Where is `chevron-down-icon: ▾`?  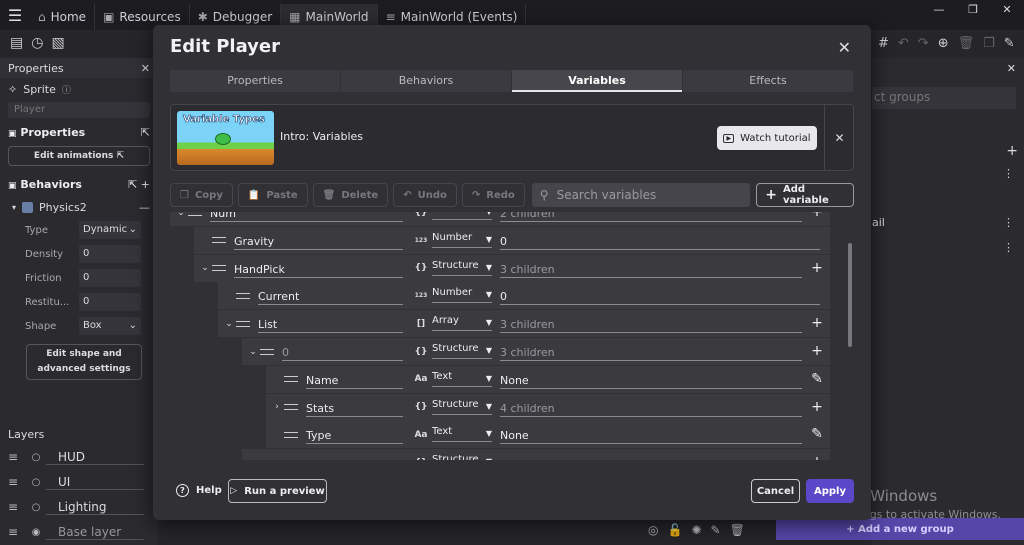 chevron-down-icon: ▾ is located at coordinates (14, 207).